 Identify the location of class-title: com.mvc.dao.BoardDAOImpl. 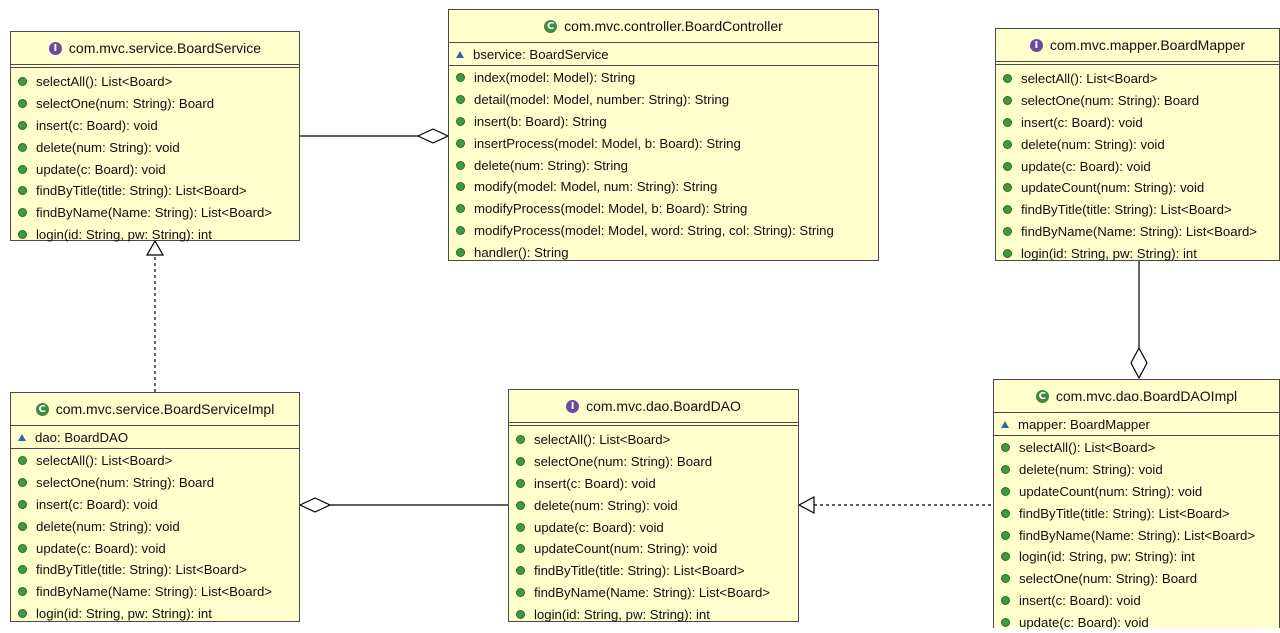
(1146, 396).